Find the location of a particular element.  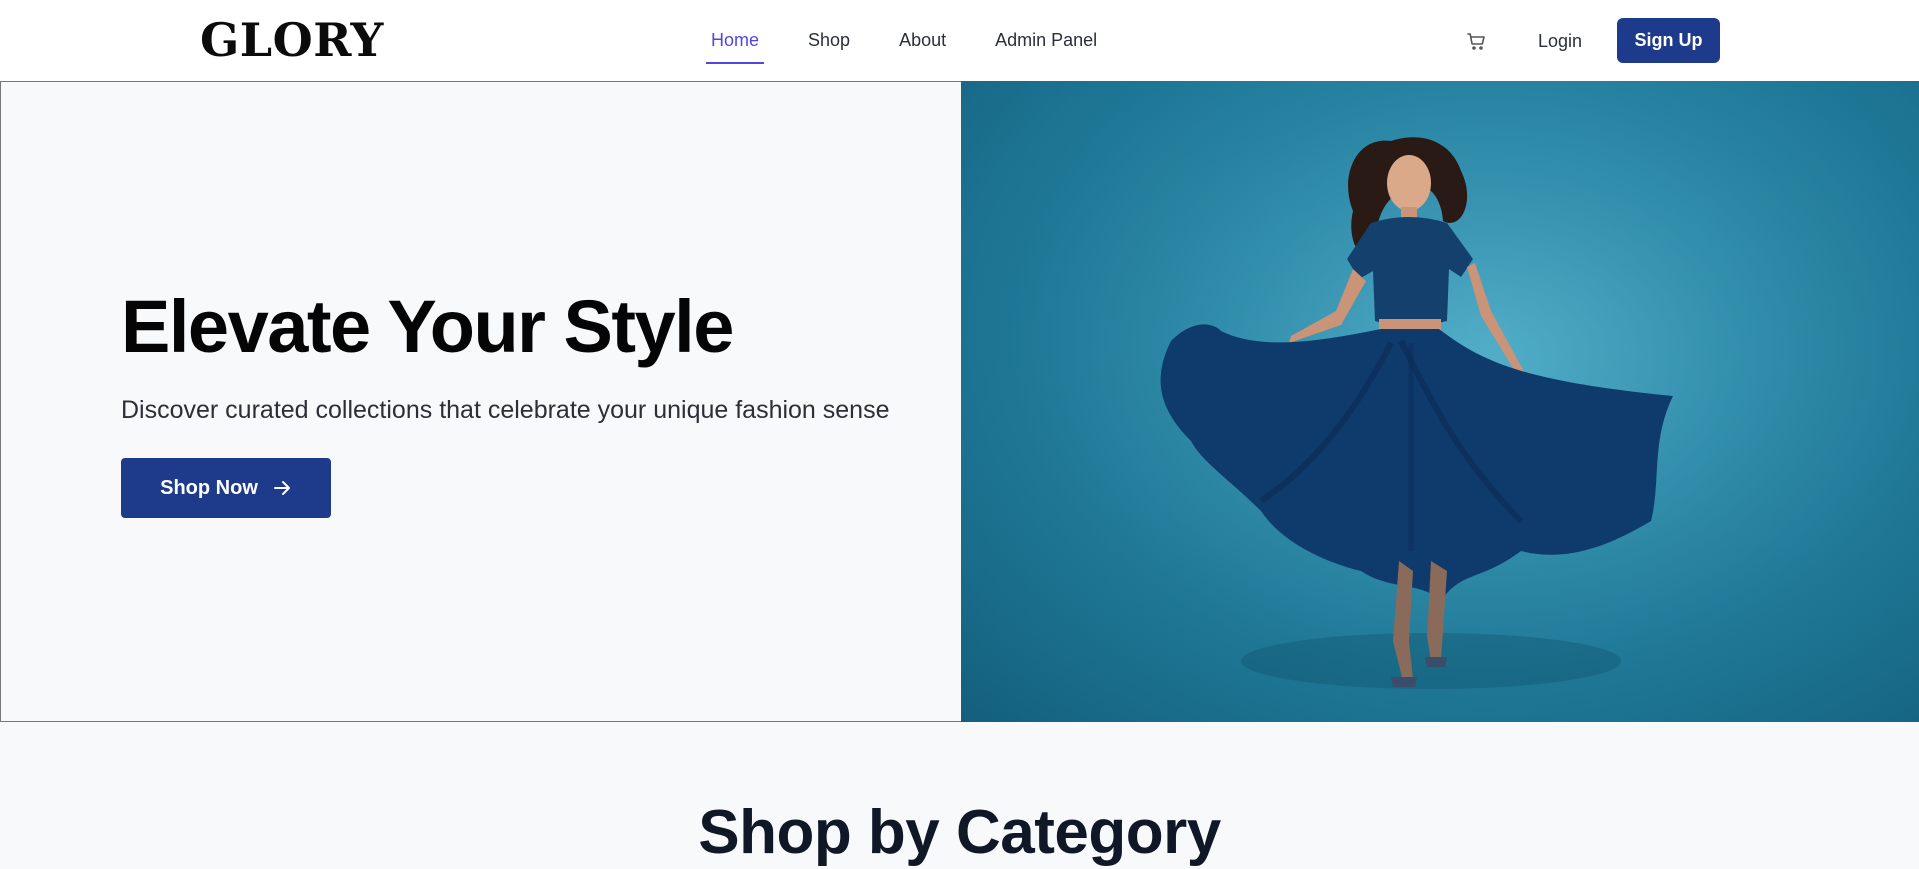

nav-home: Home is located at coordinates (735, 40).